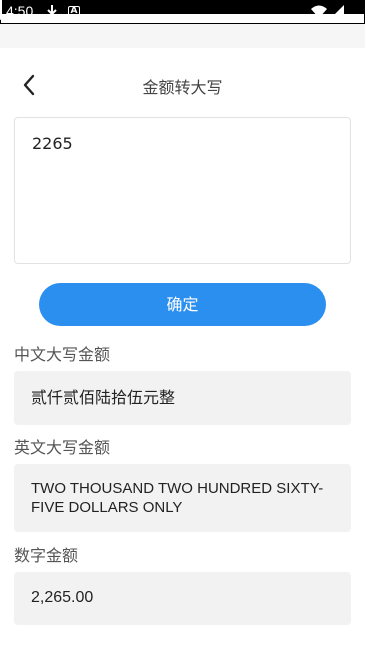  I want to click on chinese-amount-label: 中文大写金额, so click(62, 354).